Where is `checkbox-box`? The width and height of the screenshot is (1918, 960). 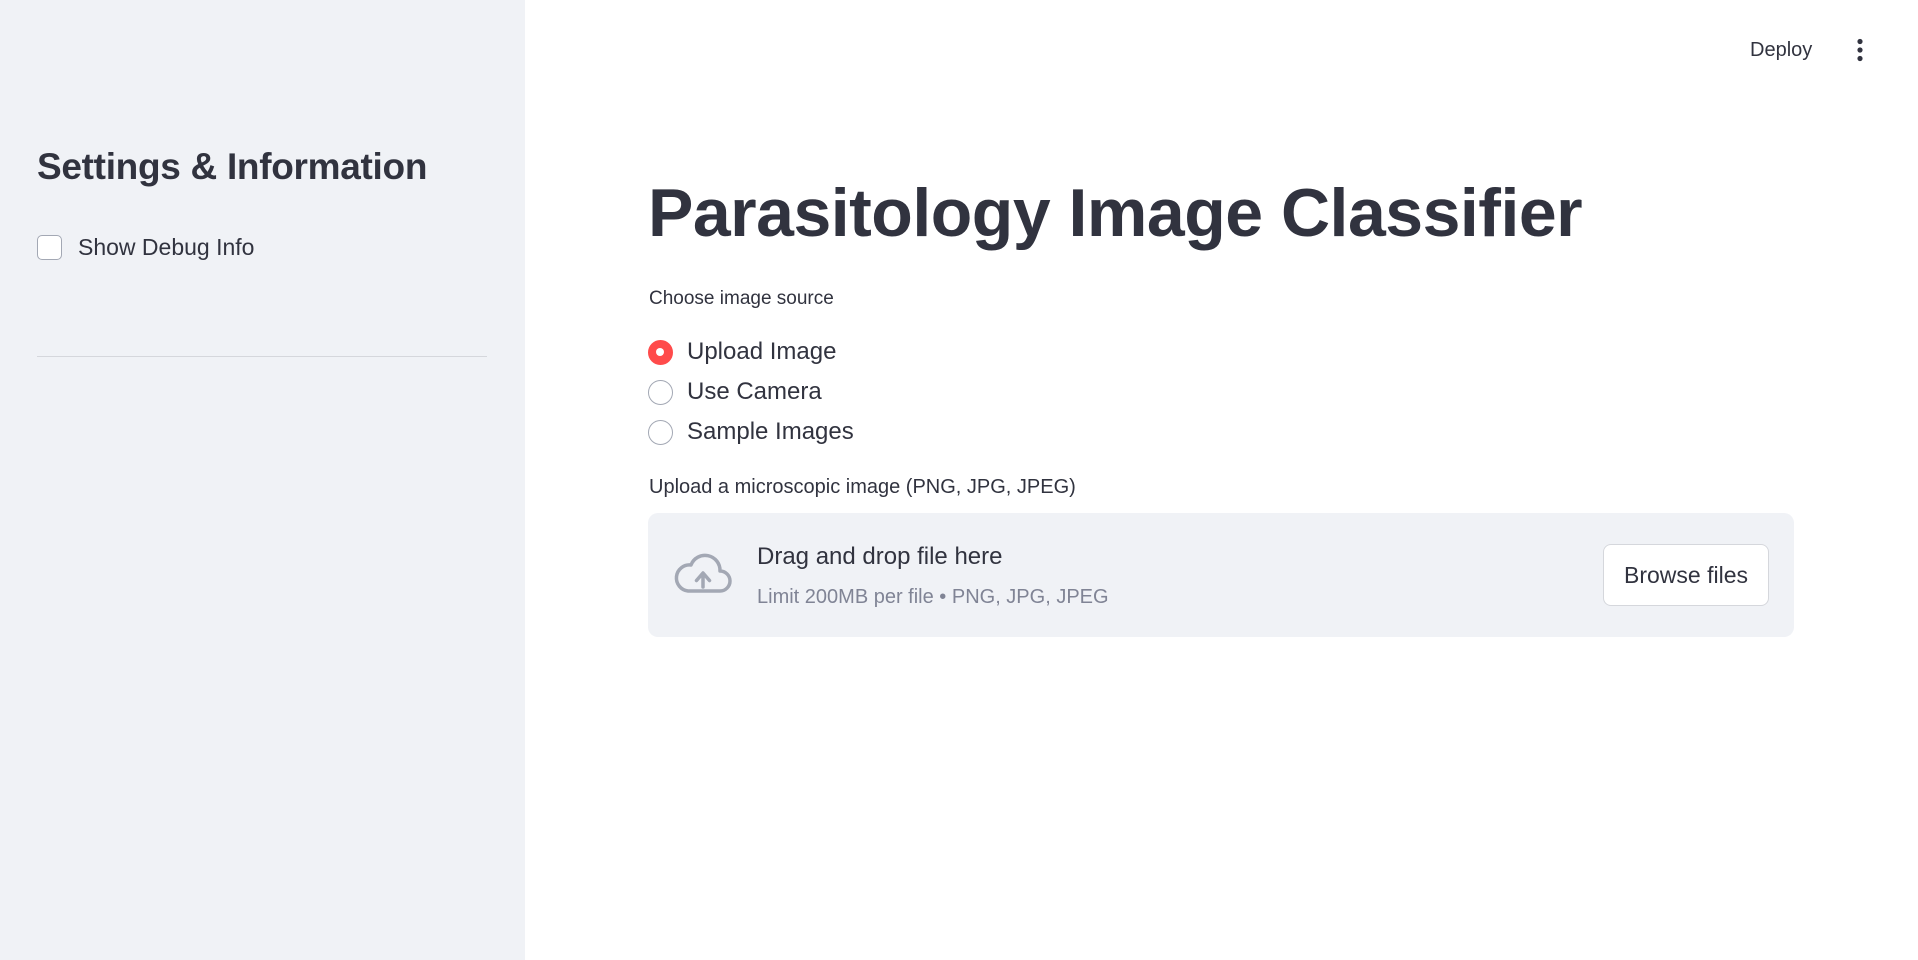
checkbox-box is located at coordinates (49, 247).